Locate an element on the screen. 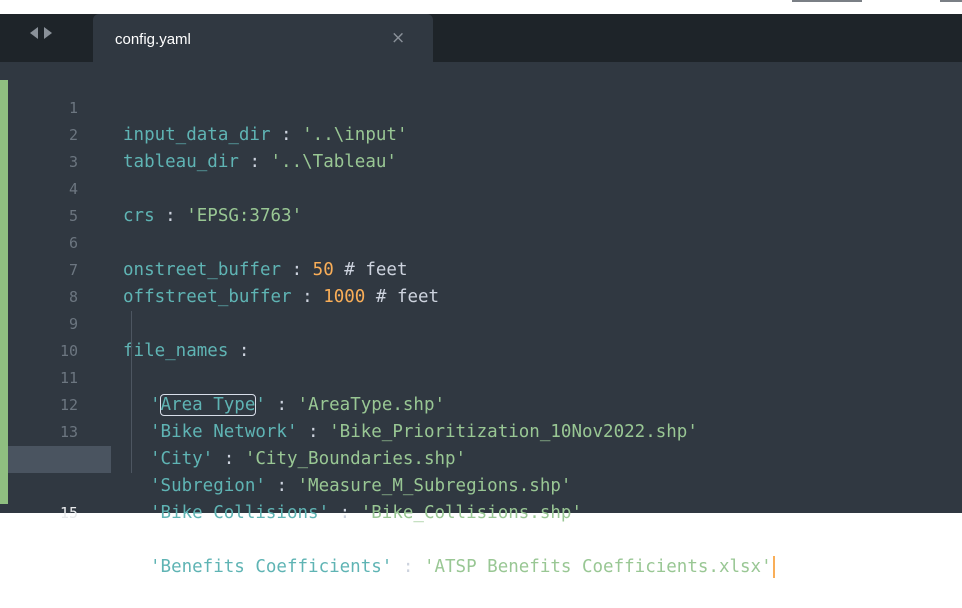 Image resolution: width=962 pixels, height=608 pixels. tab-title: config.yaml is located at coordinates (153, 39).